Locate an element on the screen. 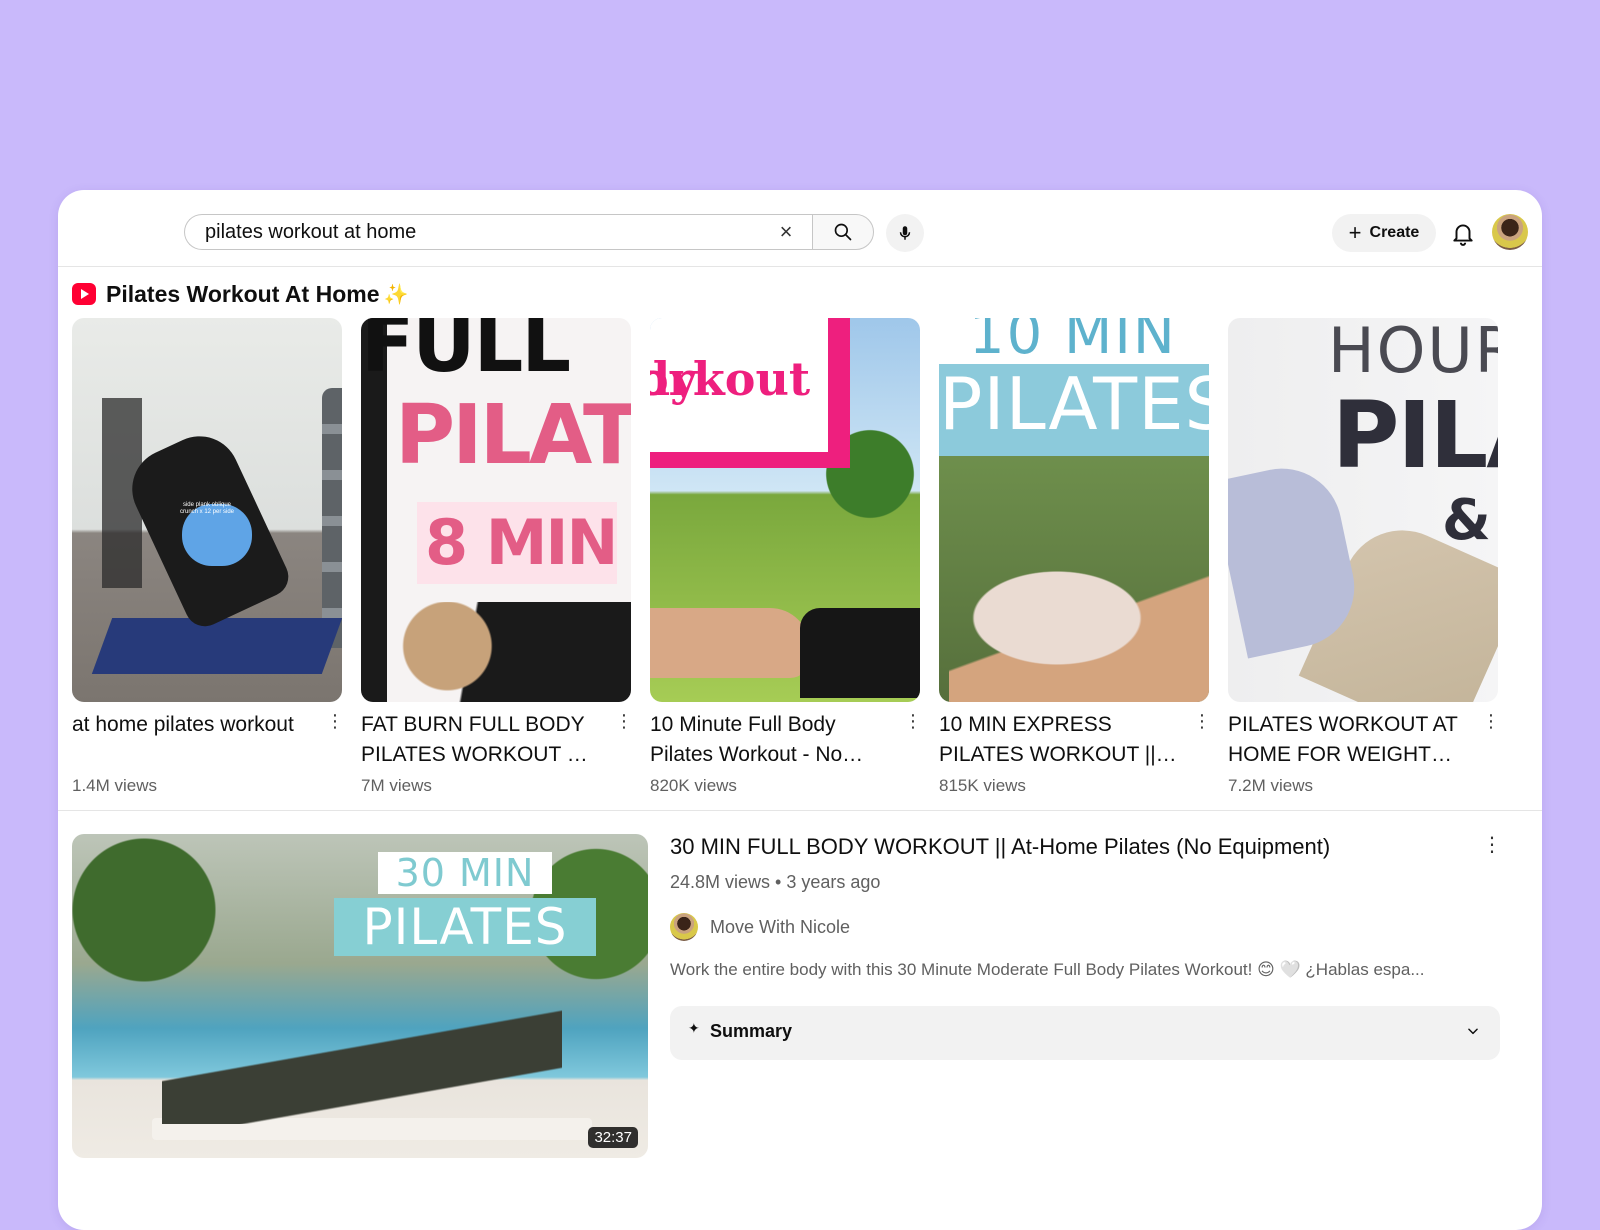  video-duration: 32:37 is located at coordinates (613, 1137).